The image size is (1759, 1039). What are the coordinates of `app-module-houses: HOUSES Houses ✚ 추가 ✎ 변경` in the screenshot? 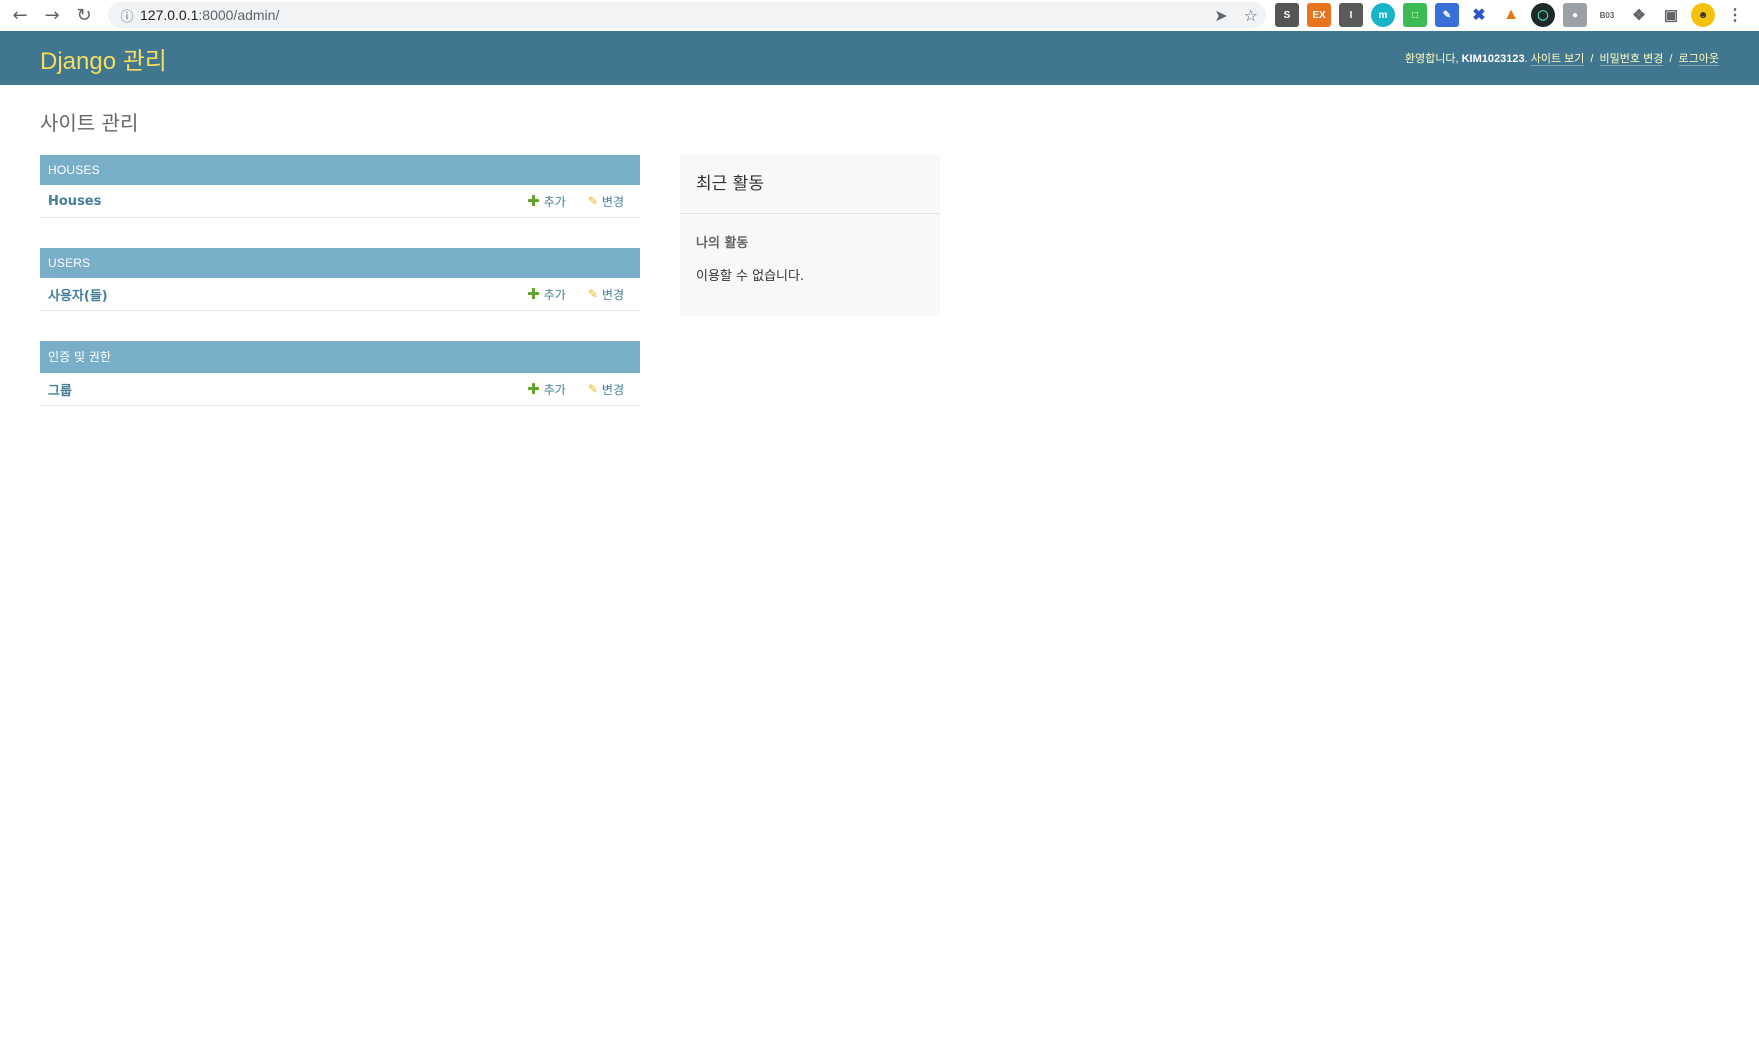 It's located at (340, 186).